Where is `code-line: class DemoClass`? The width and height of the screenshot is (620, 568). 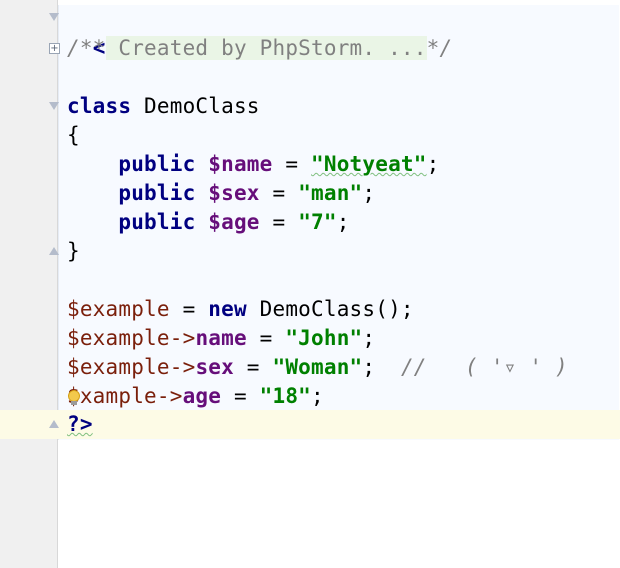
code-line: class DemoClass is located at coordinates (163, 106).